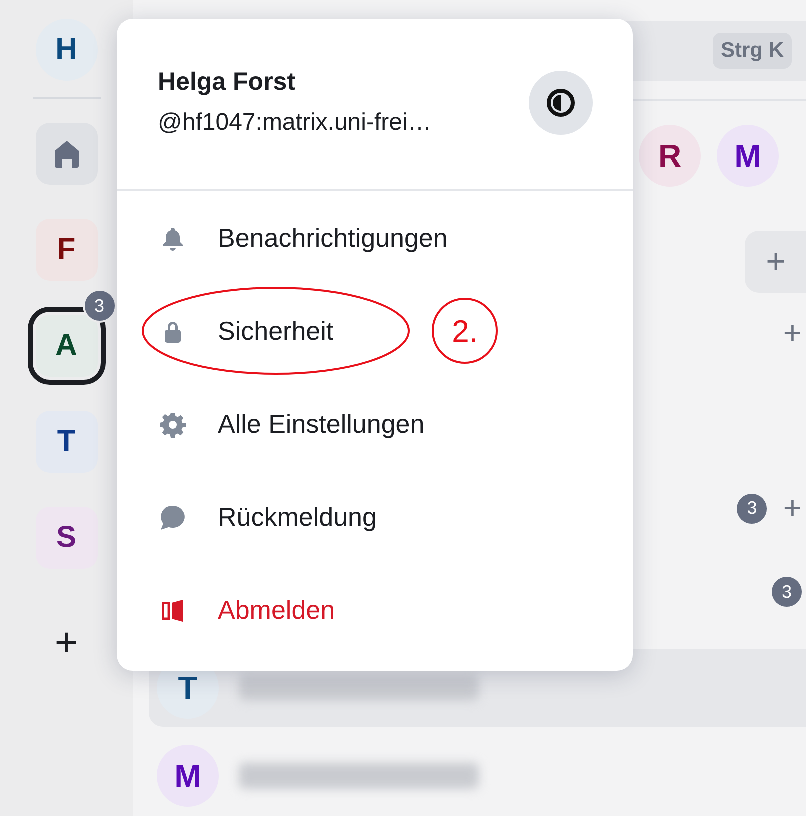  Describe the element at coordinates (67, 50) in the screenshot. I see `user-avatar: H` at that location.